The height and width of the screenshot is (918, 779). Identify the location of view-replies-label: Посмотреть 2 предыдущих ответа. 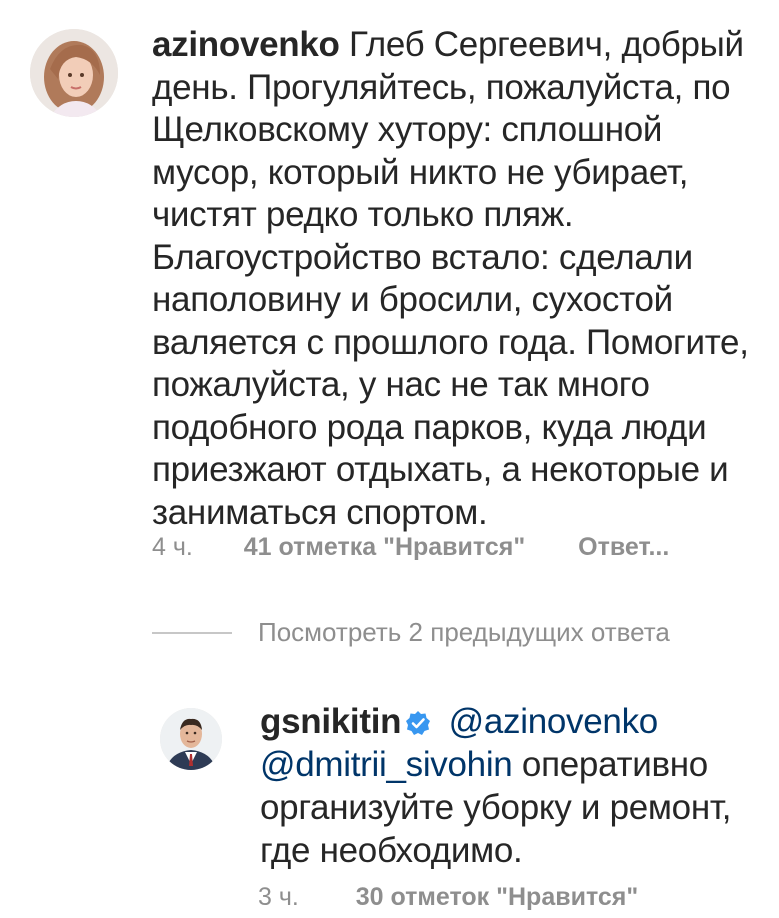
(464, 632).